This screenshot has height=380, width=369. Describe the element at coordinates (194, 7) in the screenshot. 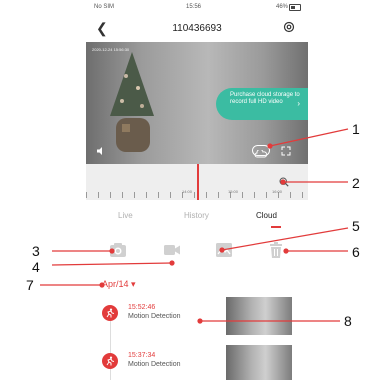

I see `clock: 15:56` at that location.